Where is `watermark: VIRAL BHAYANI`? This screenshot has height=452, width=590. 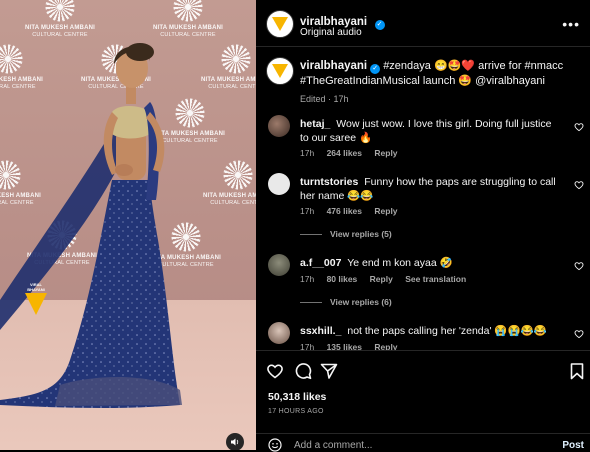 watermark: VIRAL BHAYANI is located at coordinates (36, 298).